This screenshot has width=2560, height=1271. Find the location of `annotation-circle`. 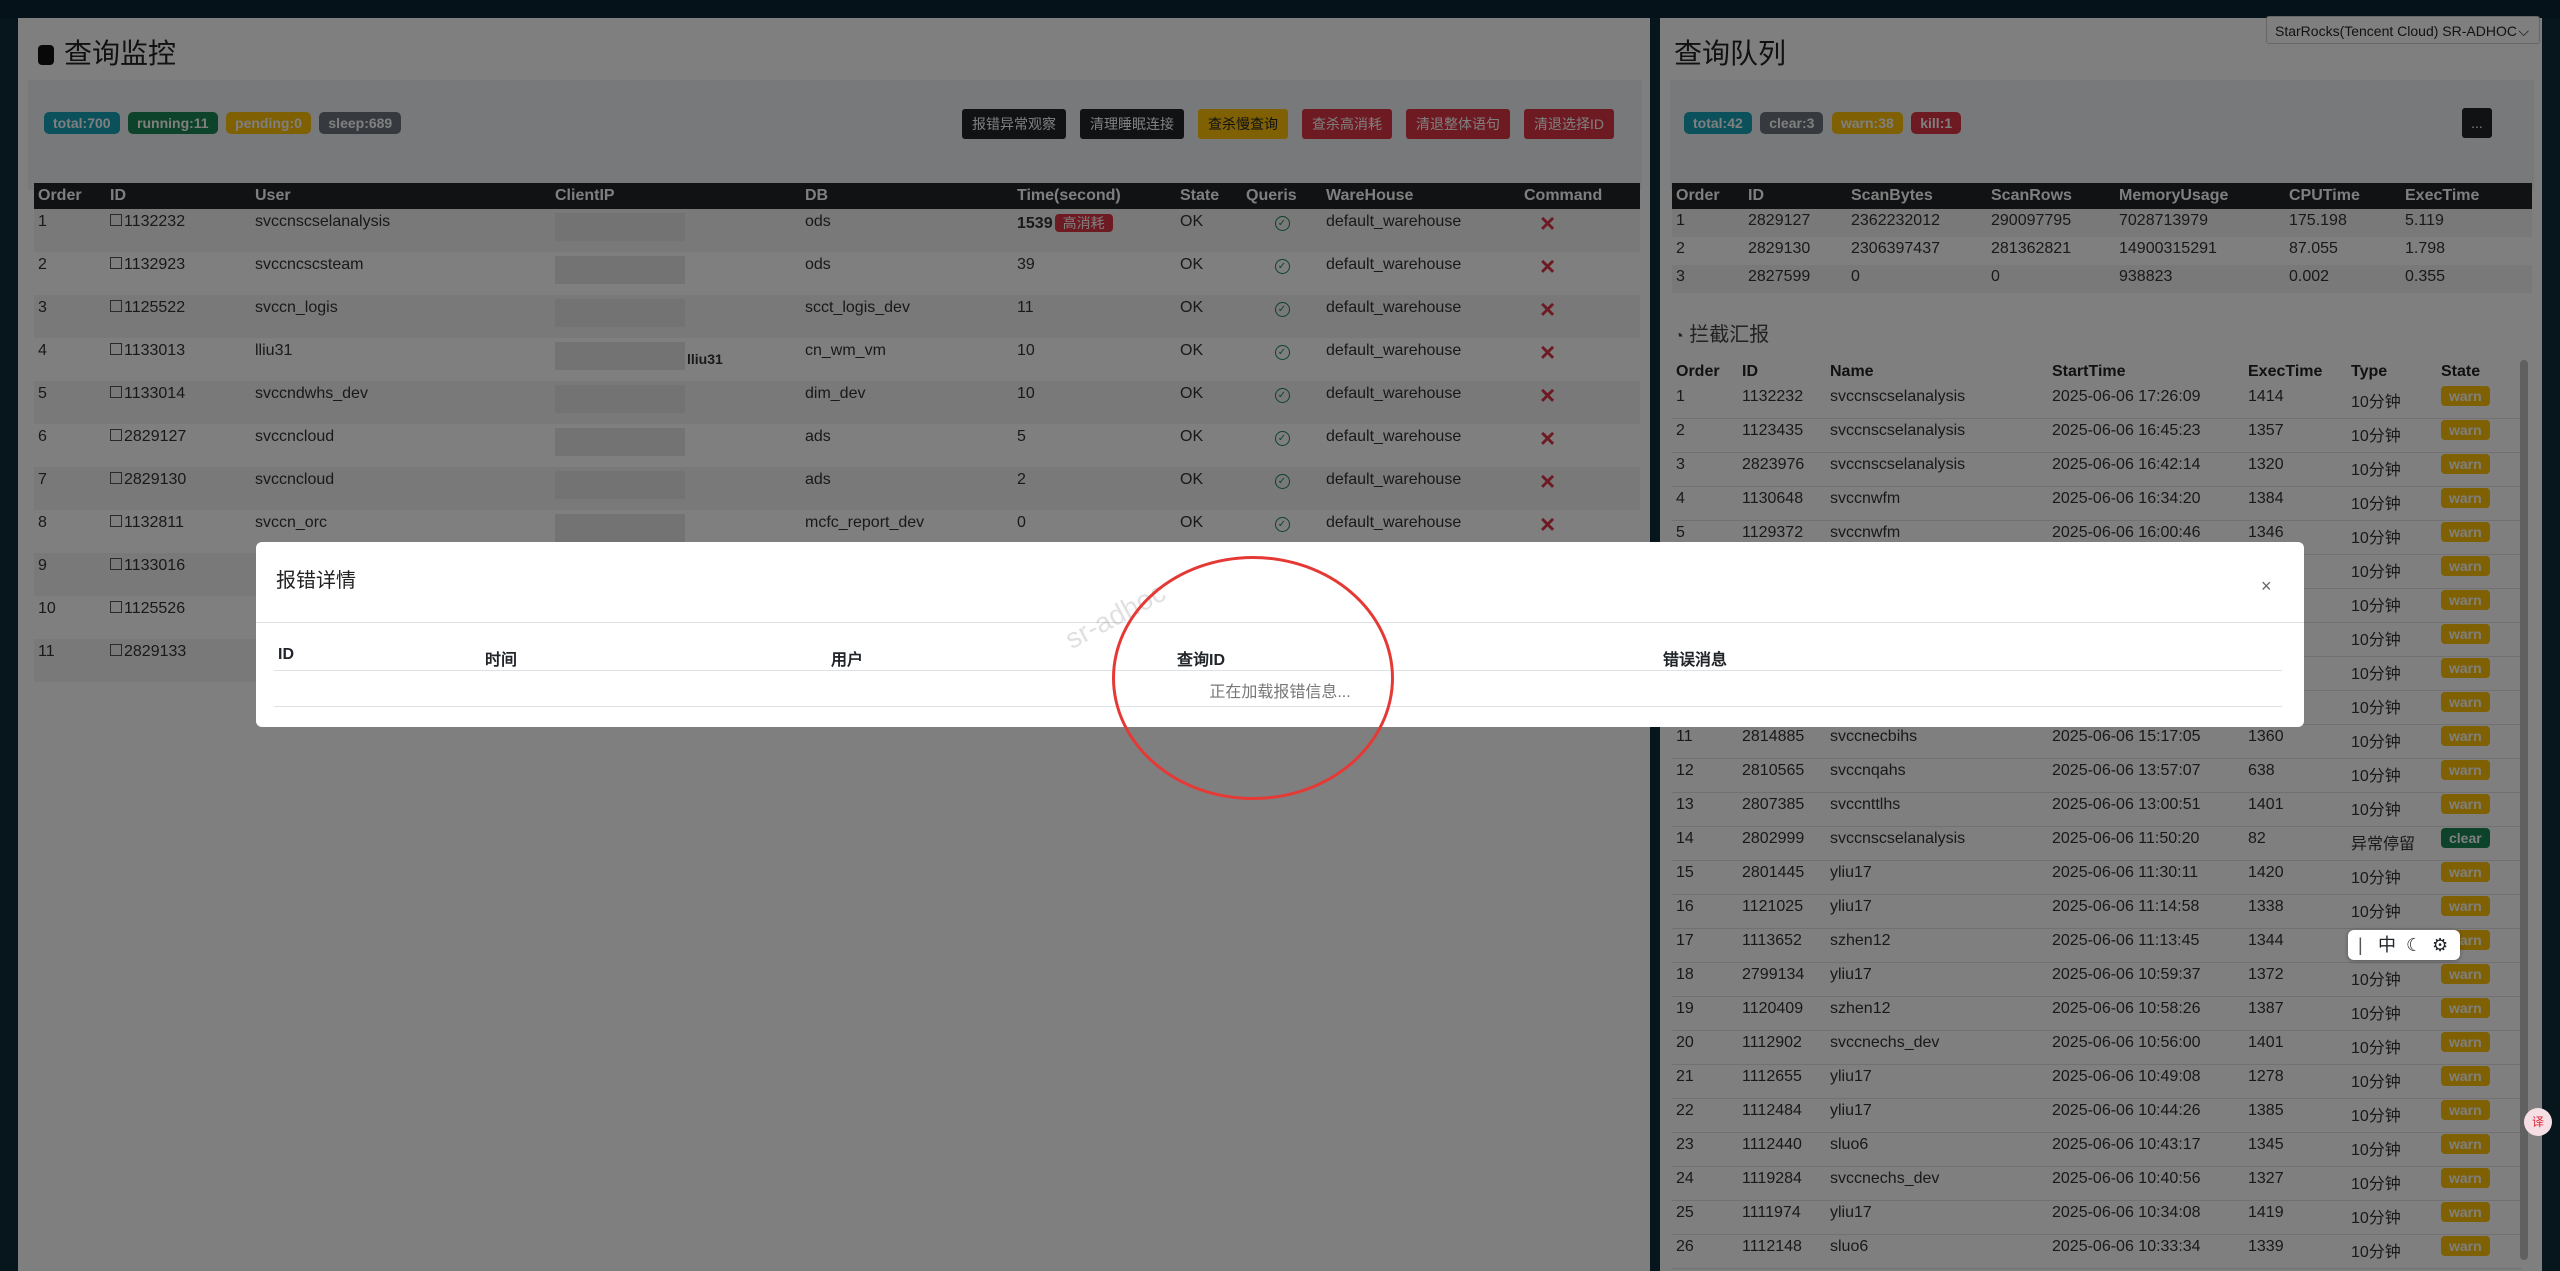

annotation-circle is located at coordinates (1253, 678).